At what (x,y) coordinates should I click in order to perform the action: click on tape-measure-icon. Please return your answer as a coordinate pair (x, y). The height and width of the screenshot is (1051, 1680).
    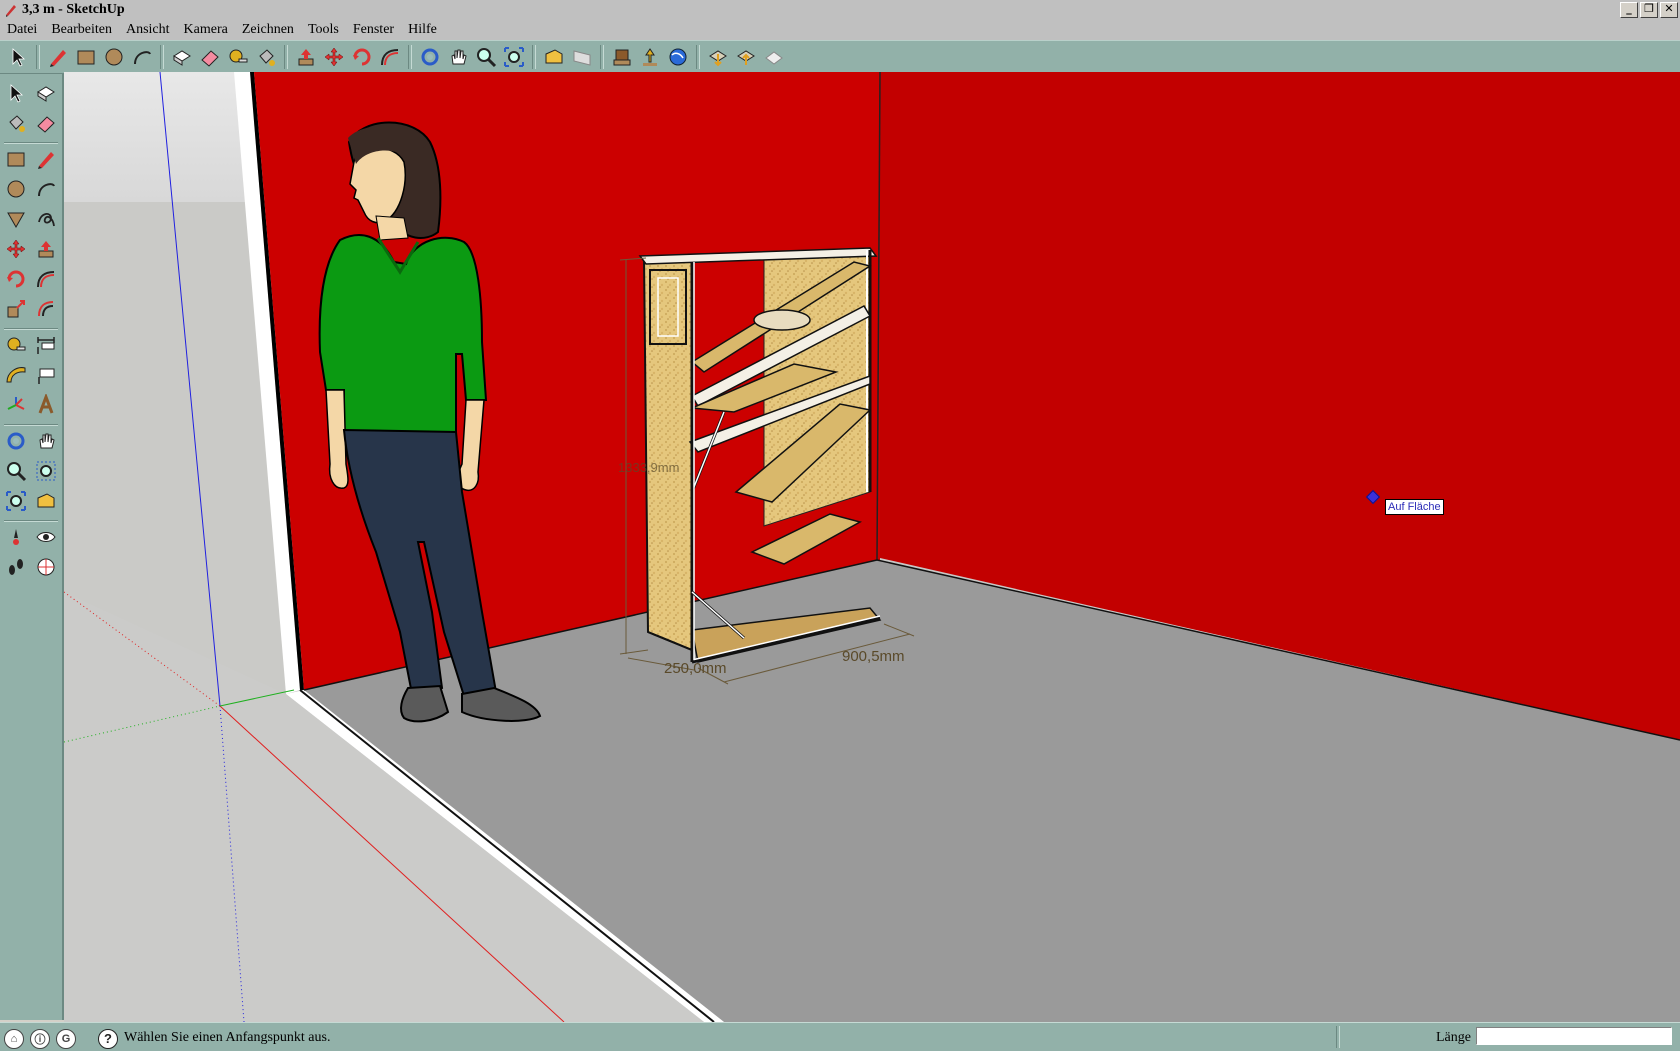
    Looking at the image, I should click on (238, 56).